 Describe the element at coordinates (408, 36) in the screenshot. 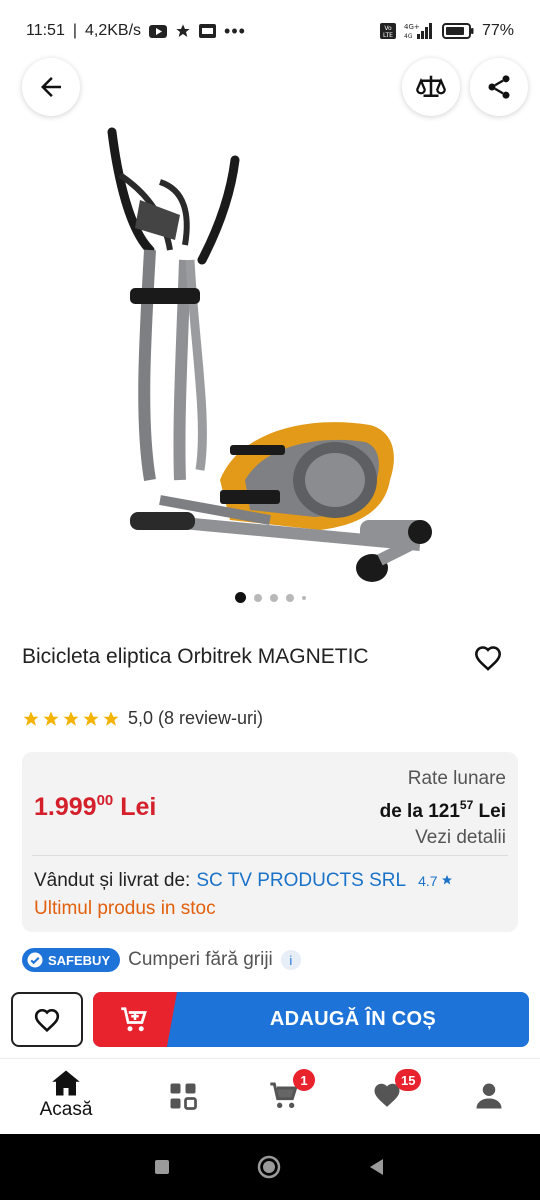

I see `svg-text: 4G` at that location.